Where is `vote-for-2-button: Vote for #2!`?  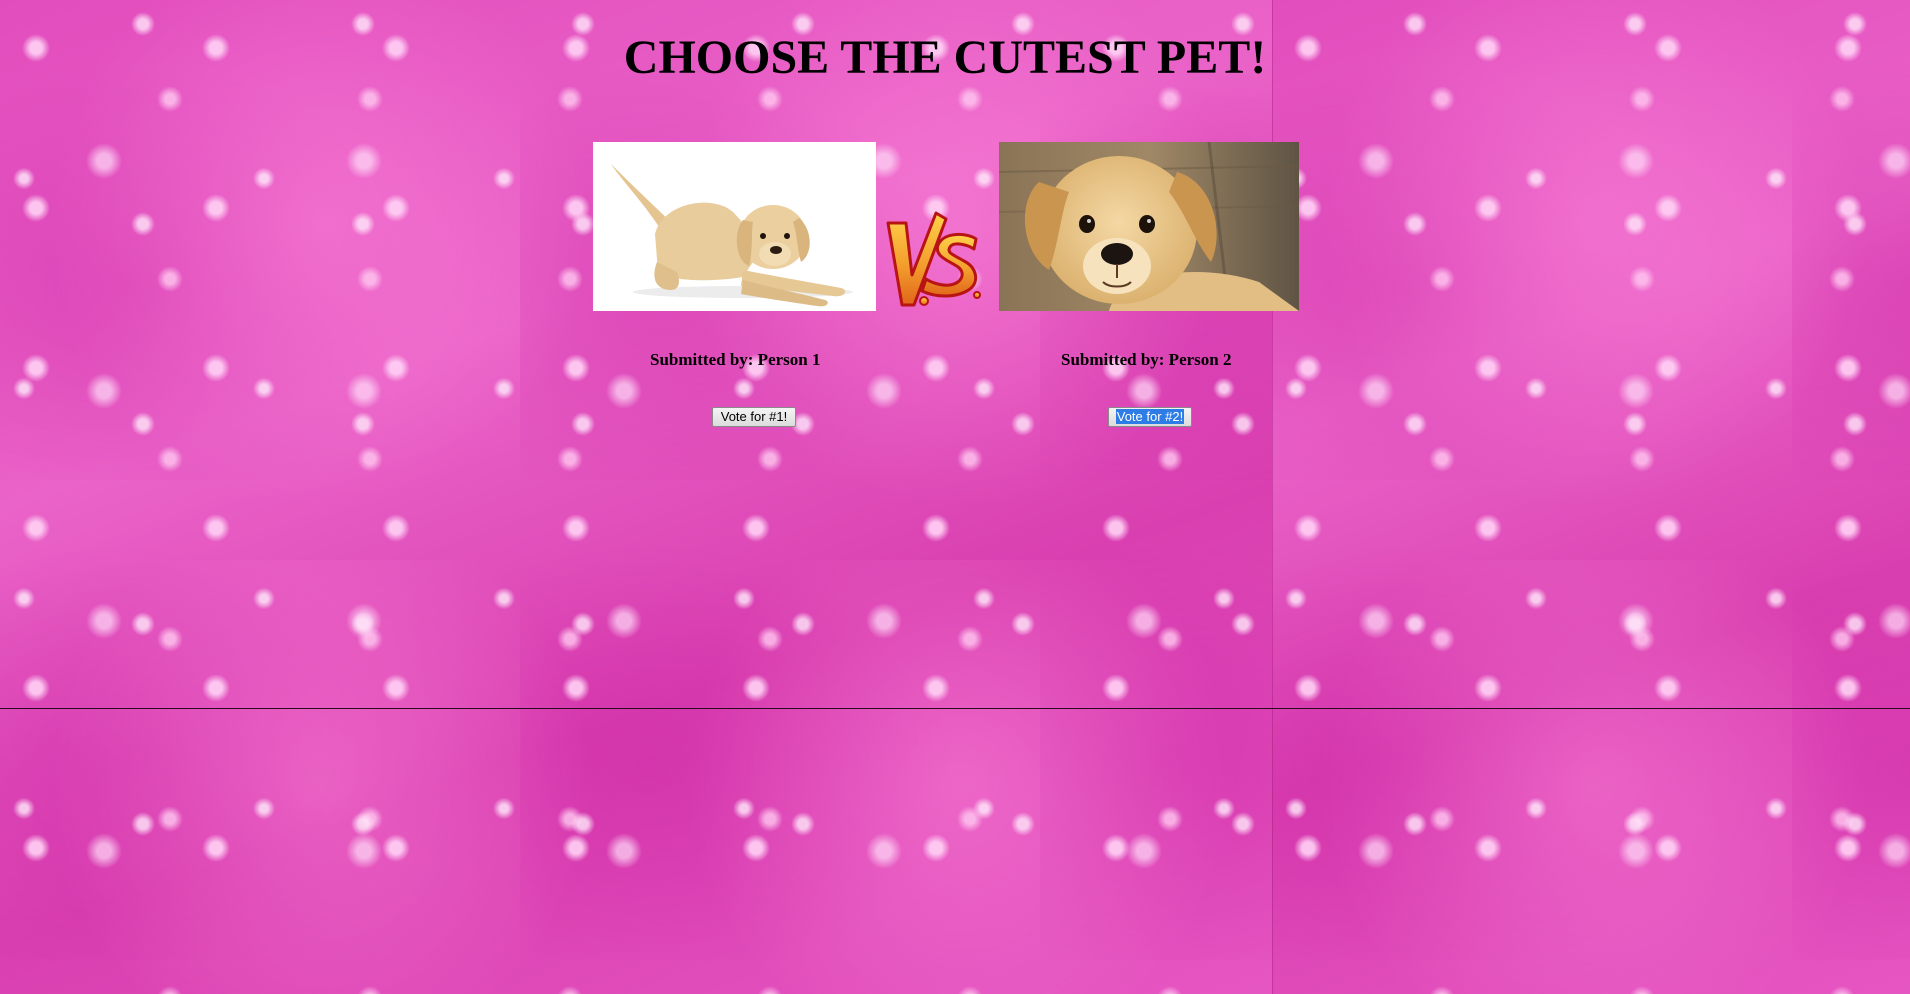 vote-for-2-button: Vote for #2! is located at coordinates (1150, 417).